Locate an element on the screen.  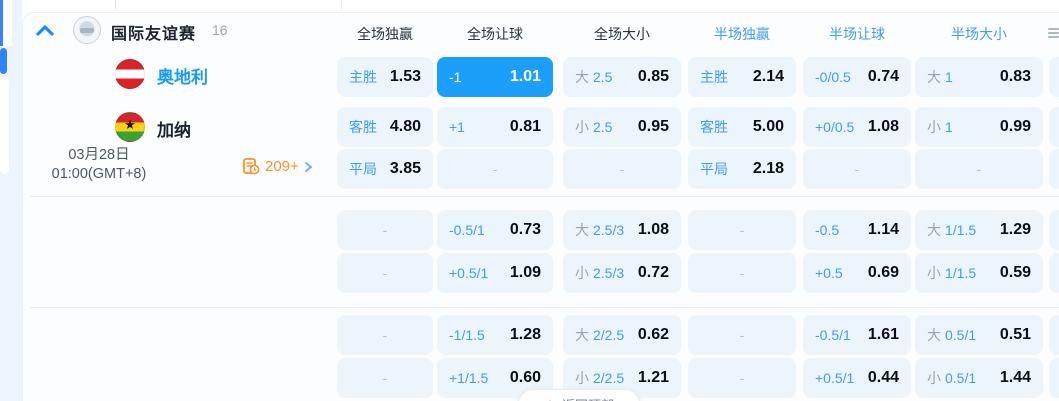
home-team-name: 奥地利 is located at coordinates (182, 75).